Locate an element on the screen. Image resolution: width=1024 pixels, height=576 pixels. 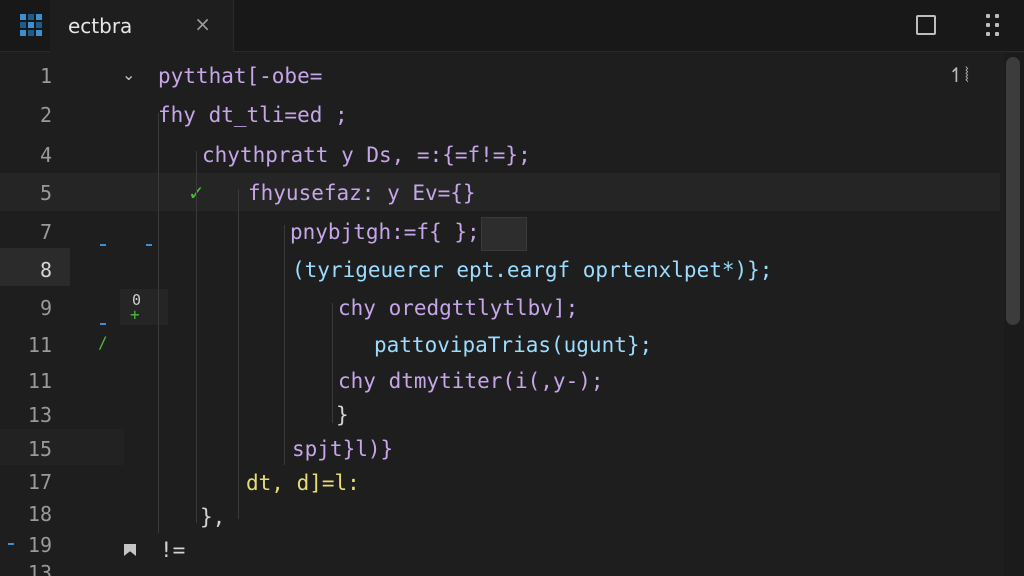
code-line: } is located at coordinates (342, 415).